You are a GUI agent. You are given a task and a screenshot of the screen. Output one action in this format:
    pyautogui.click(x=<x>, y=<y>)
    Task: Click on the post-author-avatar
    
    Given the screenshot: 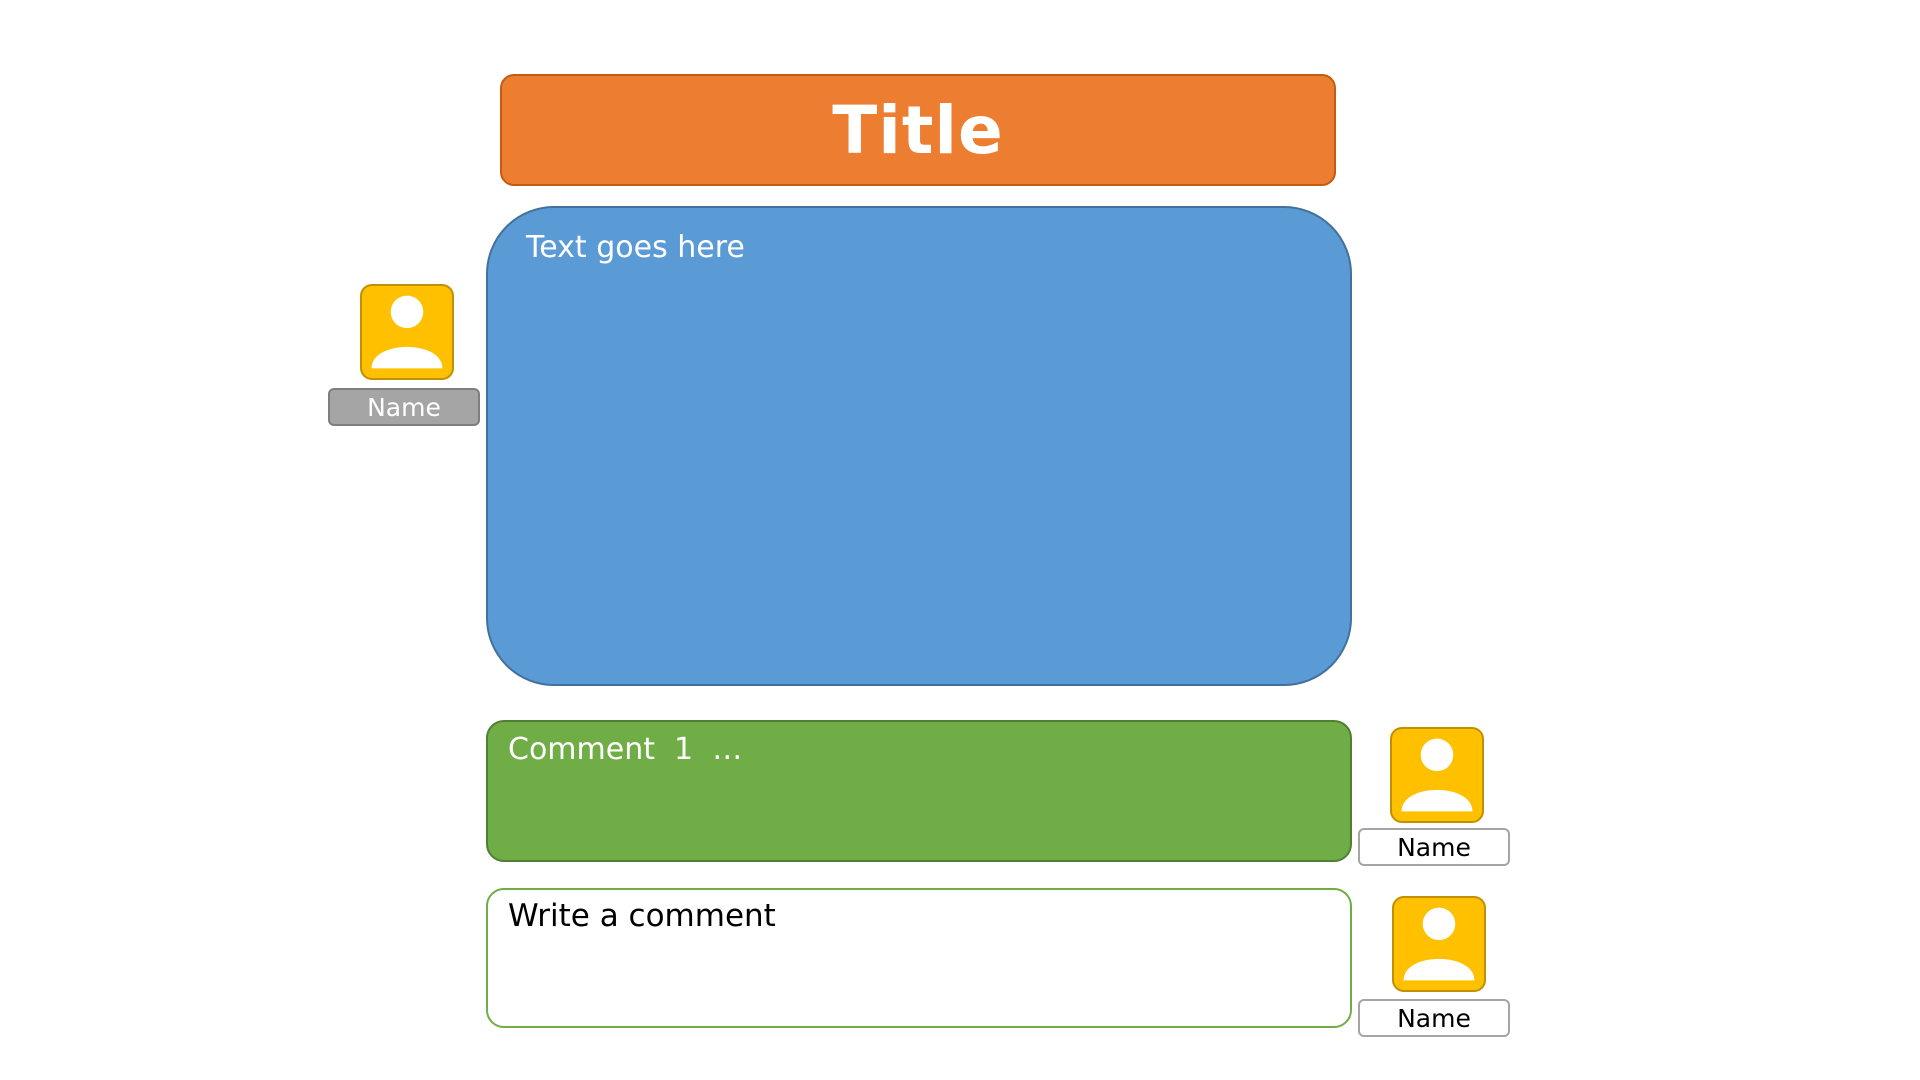 What is the action you would take?
    pyautogui.click(x=407, y=332)
    